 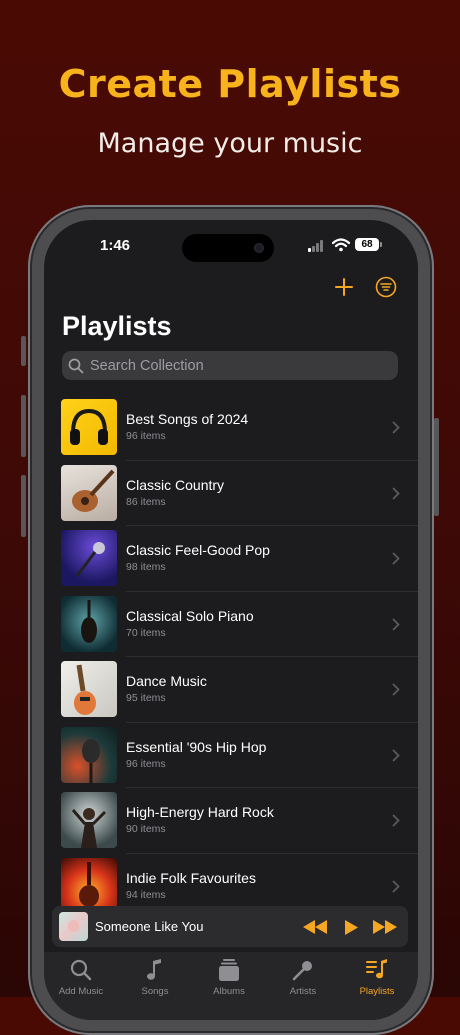 What do you see at coordinates (175, 484) in the screenshot?
I see `playlist-title: Classic Country` at bounding box center [175, 484].